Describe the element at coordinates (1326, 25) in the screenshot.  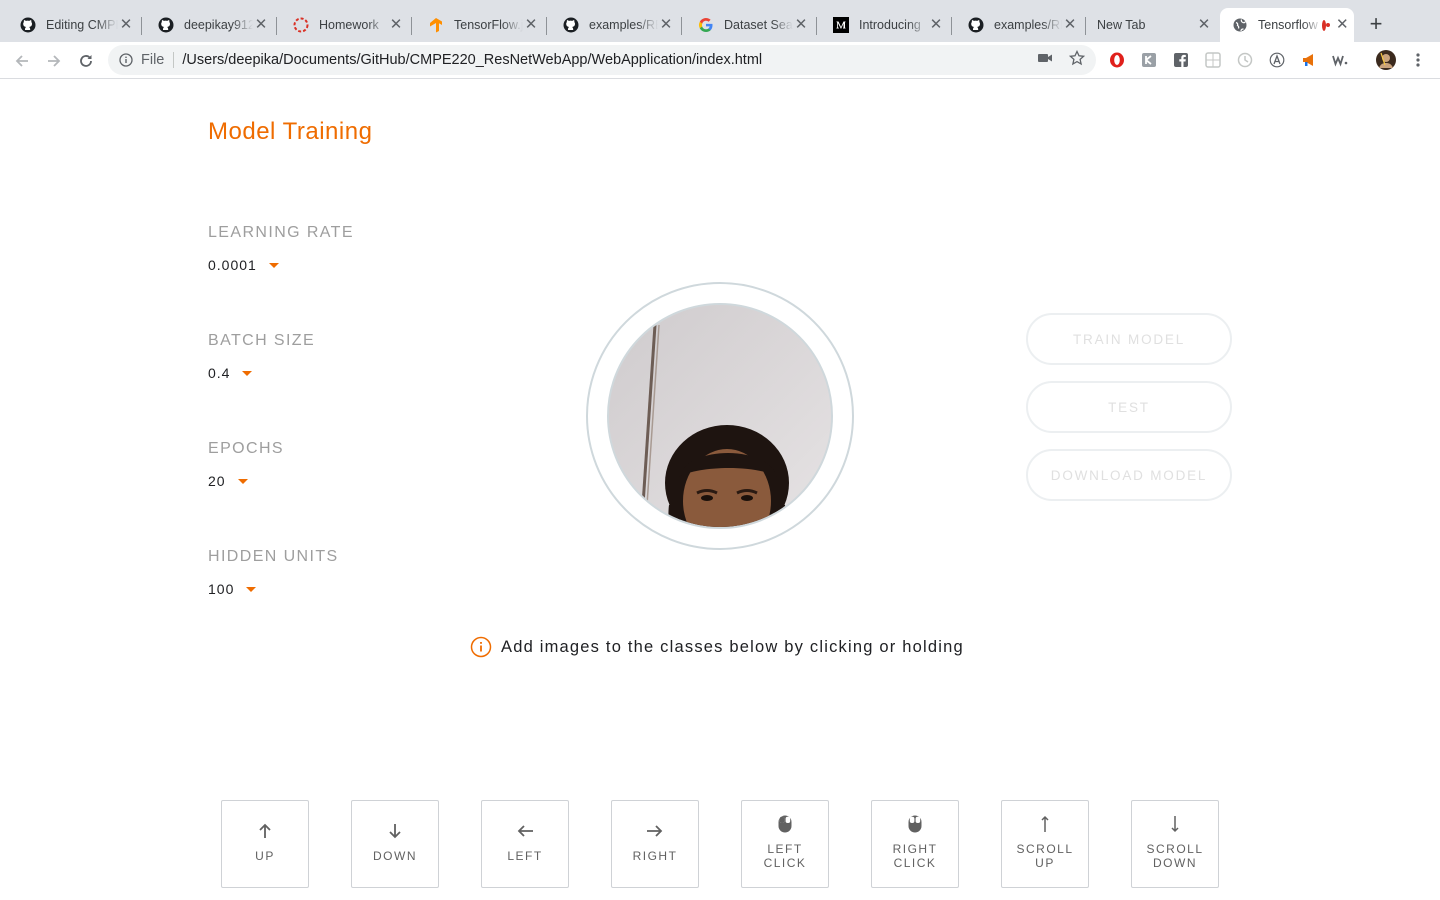
I see `recording-icon` at that location.